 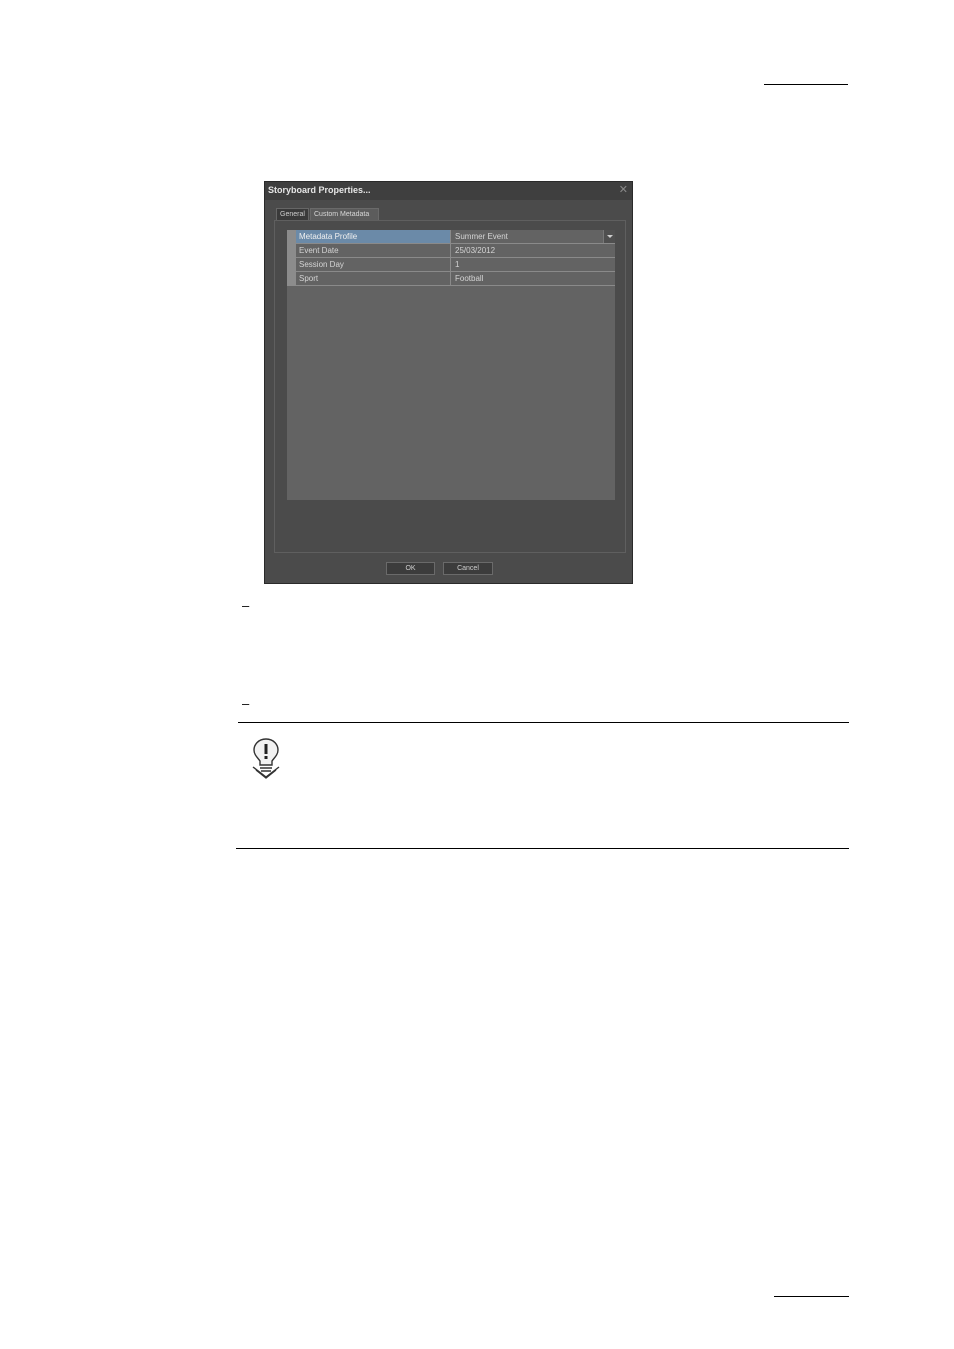 I want to click on row-label: Metadata Profile, so click(x=373, y=236).